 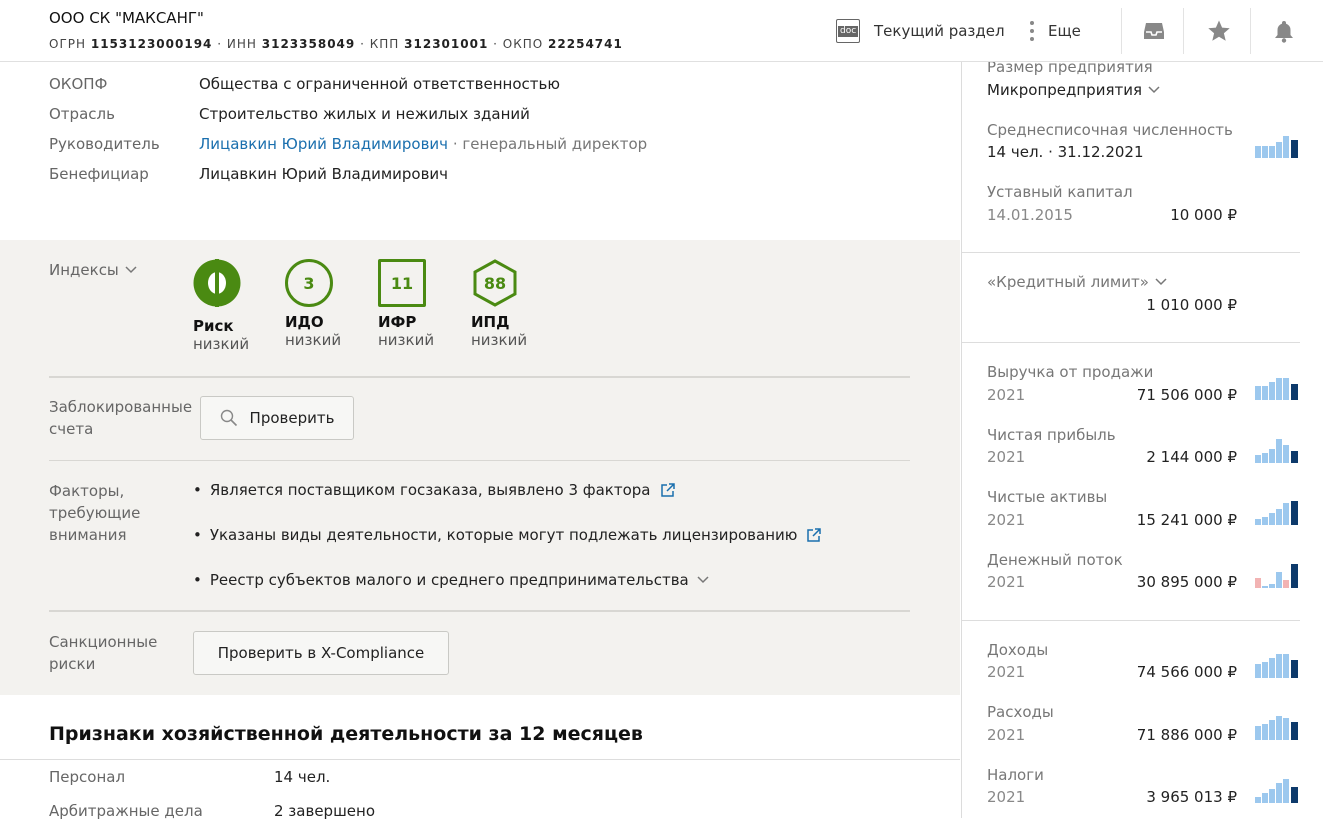 What do you see at coordinates (1276, 147) in the screenshot?
I see `staff-mini-chart` at bounding box center [1276, 147].